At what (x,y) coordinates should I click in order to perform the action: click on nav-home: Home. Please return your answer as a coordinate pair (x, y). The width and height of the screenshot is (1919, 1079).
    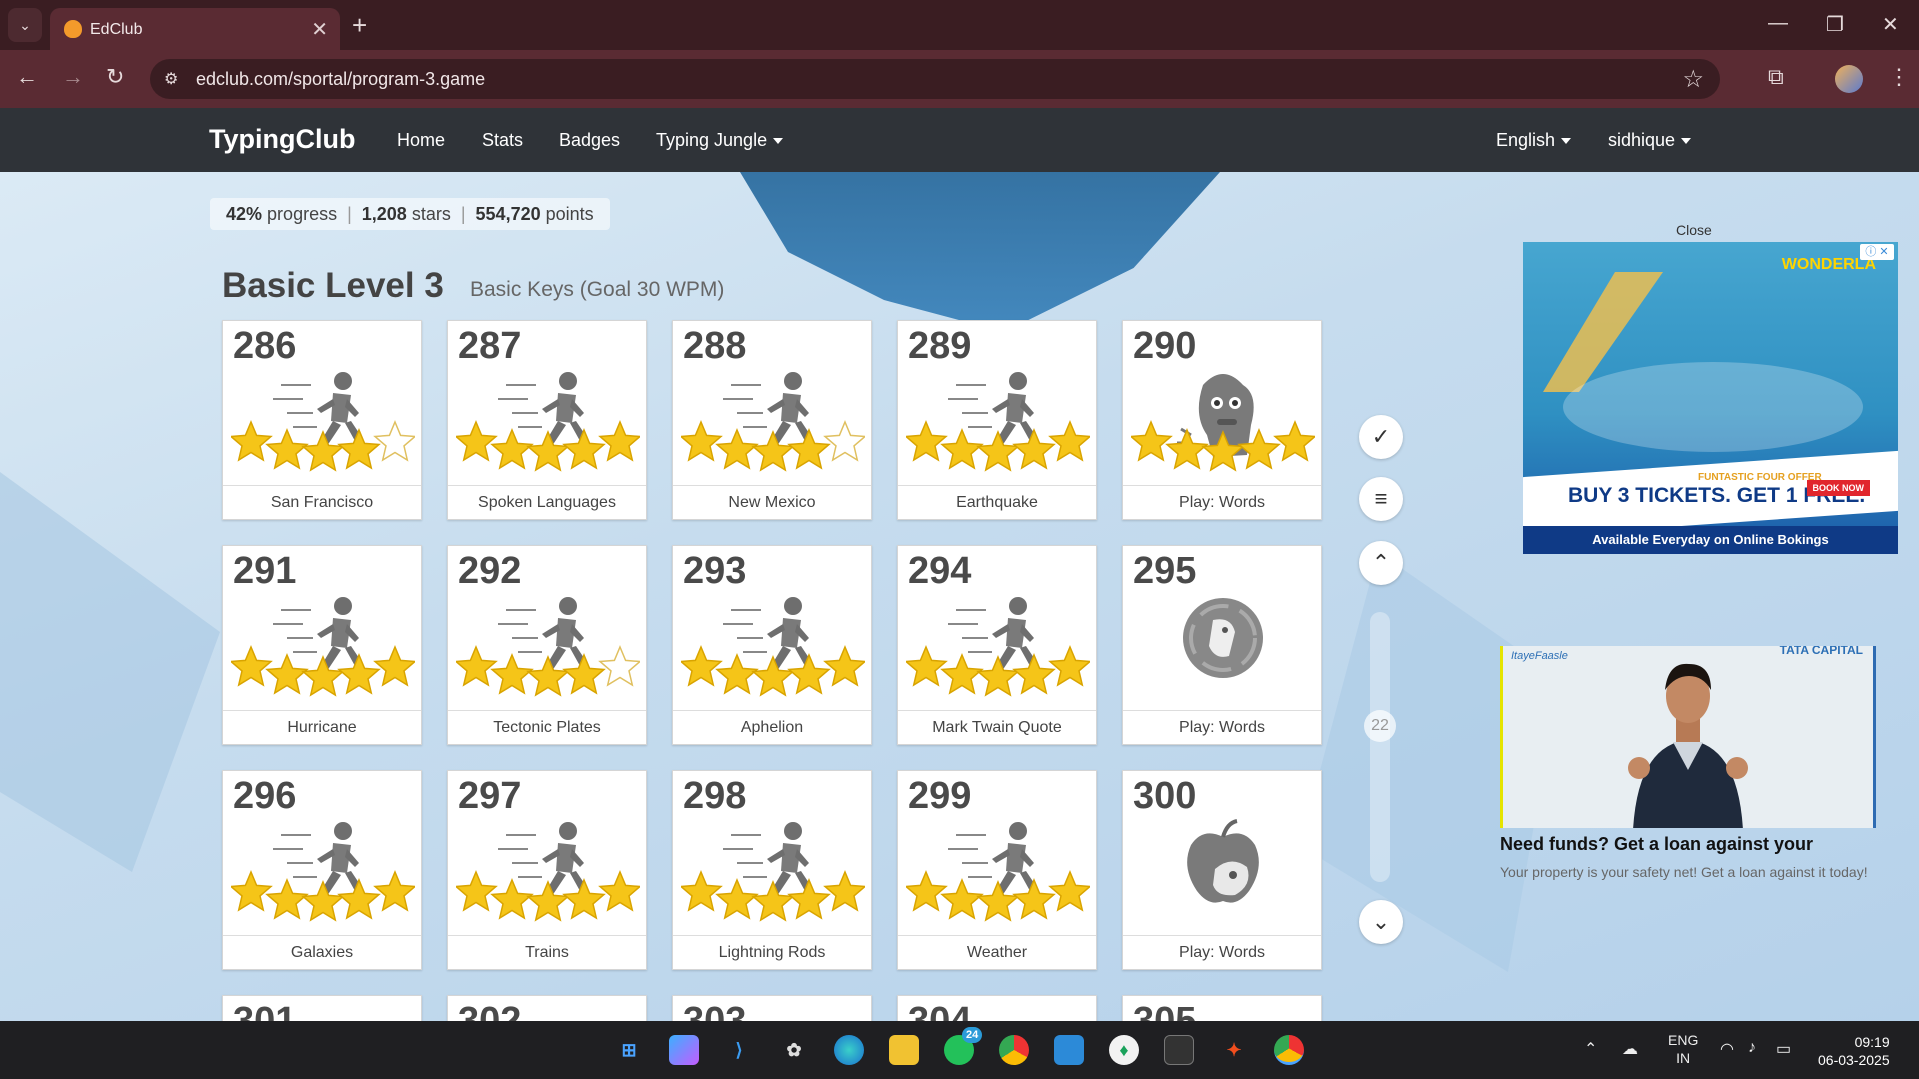
    Looking at the image, I should click on (421, 140).